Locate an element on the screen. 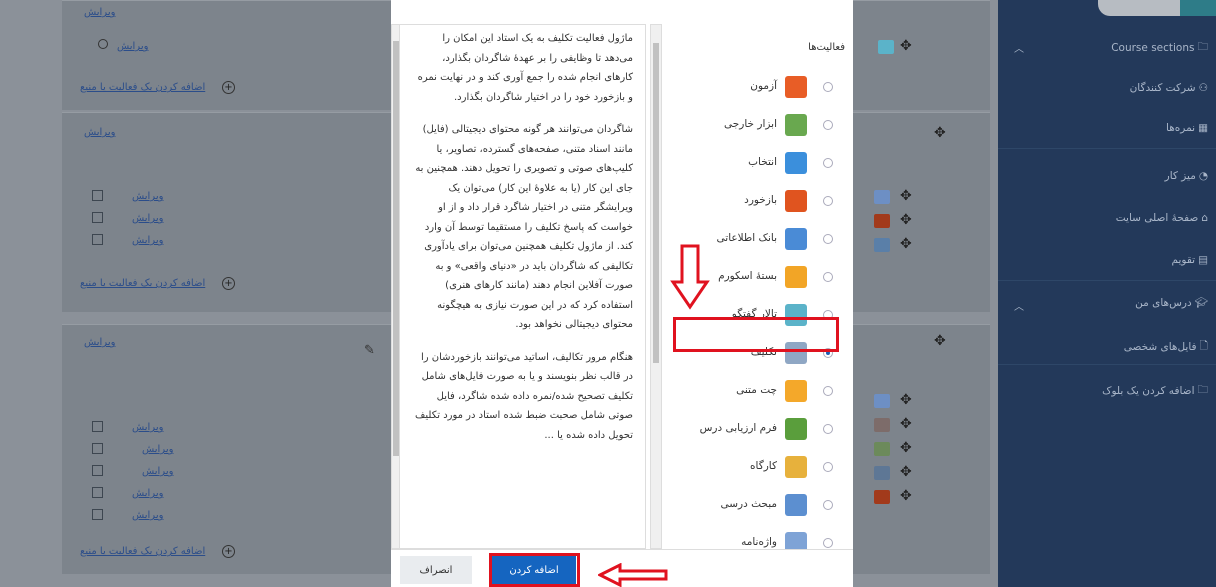 The width and height of the screenshot is (1216, 587). home-icon: ⌂ is located at coordinates (1204, 218).